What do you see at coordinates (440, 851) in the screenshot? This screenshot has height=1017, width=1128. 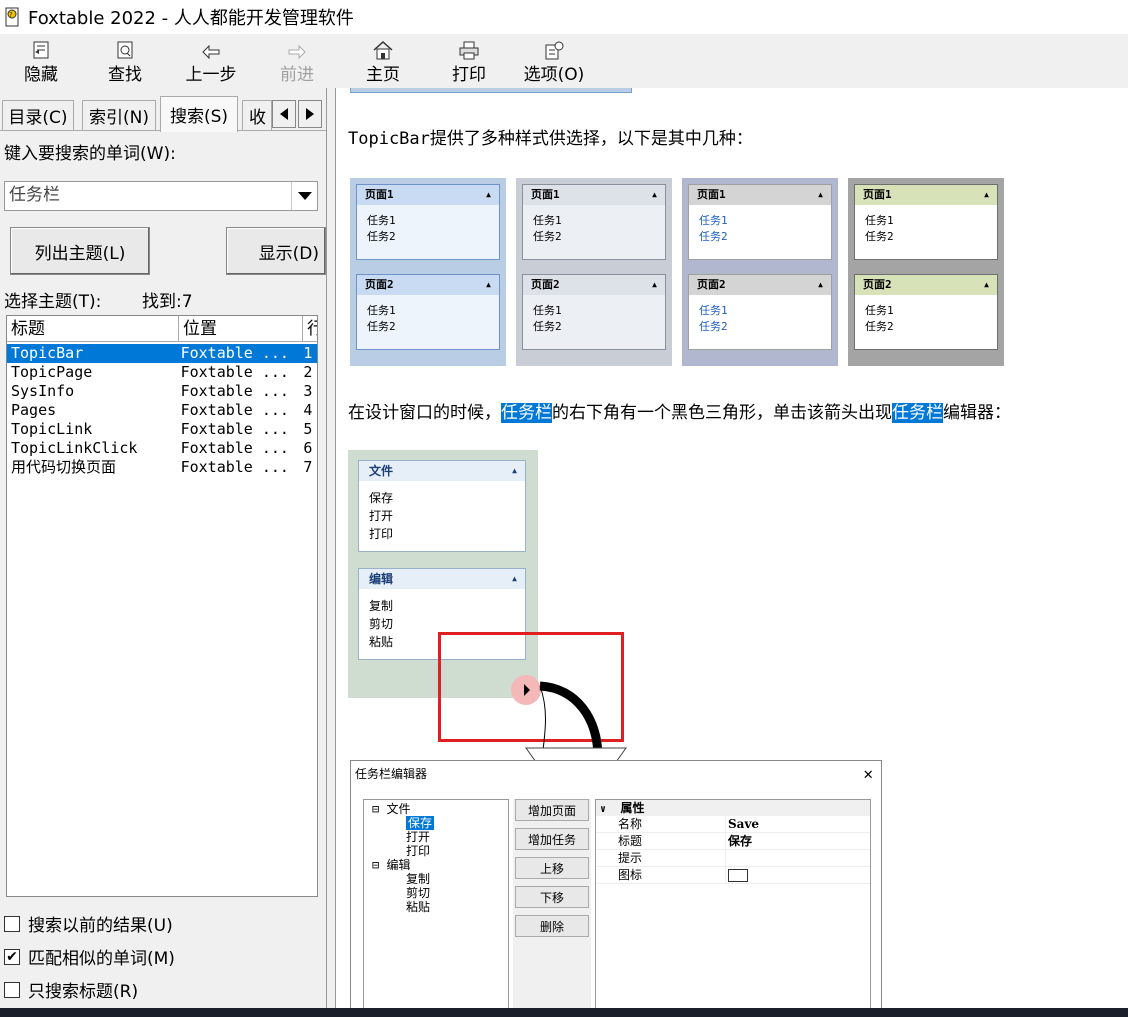 I see `tree-node: 打印` at bounding box center [440, 851].